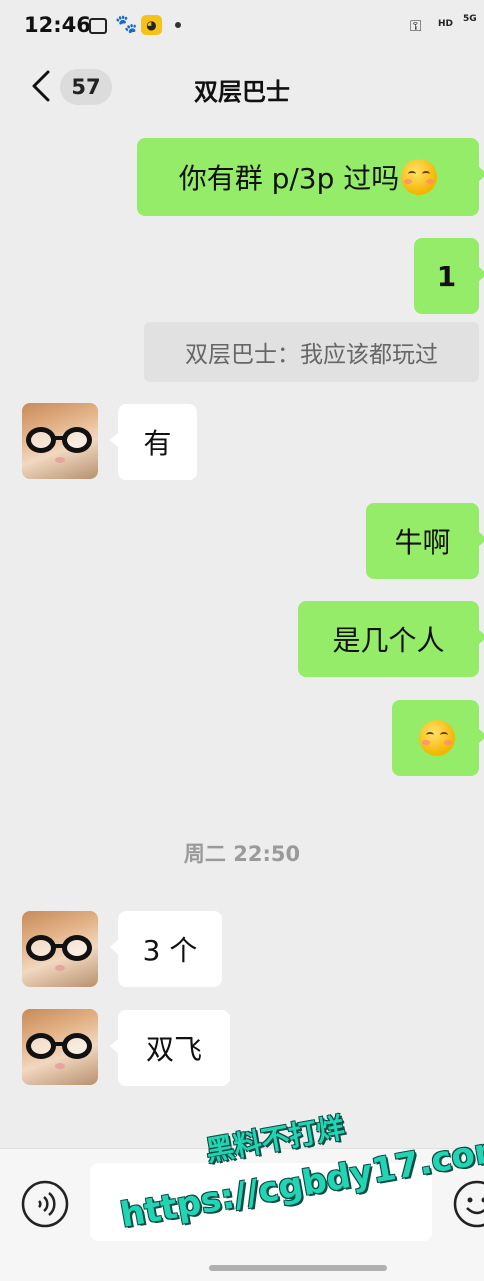  What do you see at coordinates (289, 177) in the screenshot?
I see `message-text: 你有群 p/3p 过吗` at bounding box center [289, 177].